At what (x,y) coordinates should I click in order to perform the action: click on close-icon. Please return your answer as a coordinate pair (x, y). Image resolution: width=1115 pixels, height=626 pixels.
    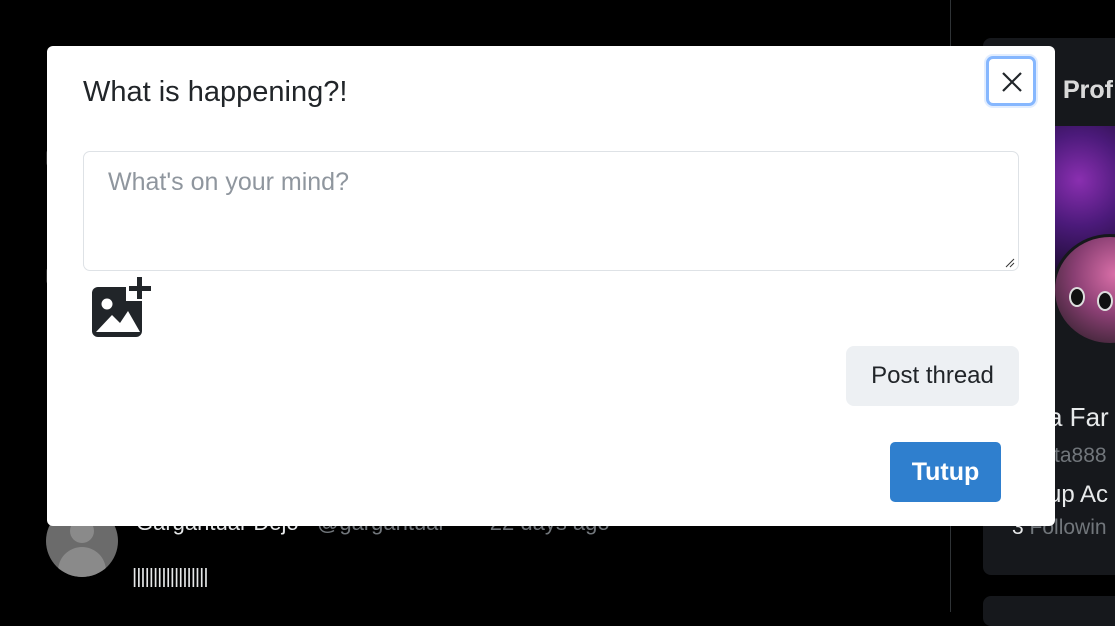
    Looking at the image, I should click on (1012, 82).